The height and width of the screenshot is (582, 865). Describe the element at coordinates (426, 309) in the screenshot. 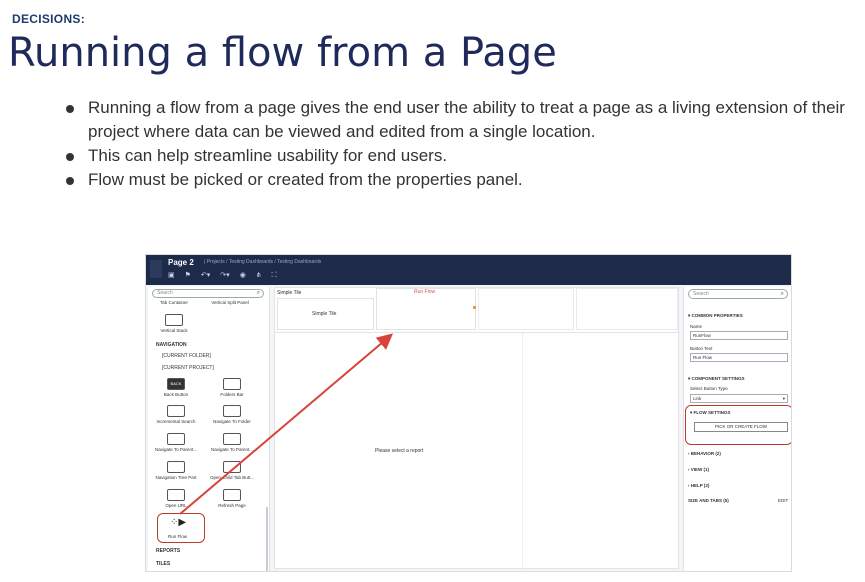

I see `run-flow-tile: Run Flow` at that location.